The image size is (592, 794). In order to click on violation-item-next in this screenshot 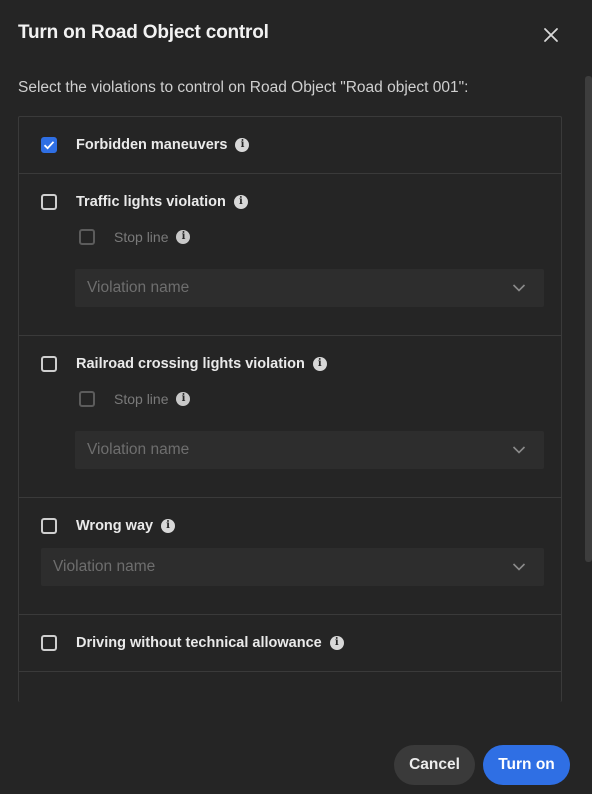, I will do `click(290, 687)`.